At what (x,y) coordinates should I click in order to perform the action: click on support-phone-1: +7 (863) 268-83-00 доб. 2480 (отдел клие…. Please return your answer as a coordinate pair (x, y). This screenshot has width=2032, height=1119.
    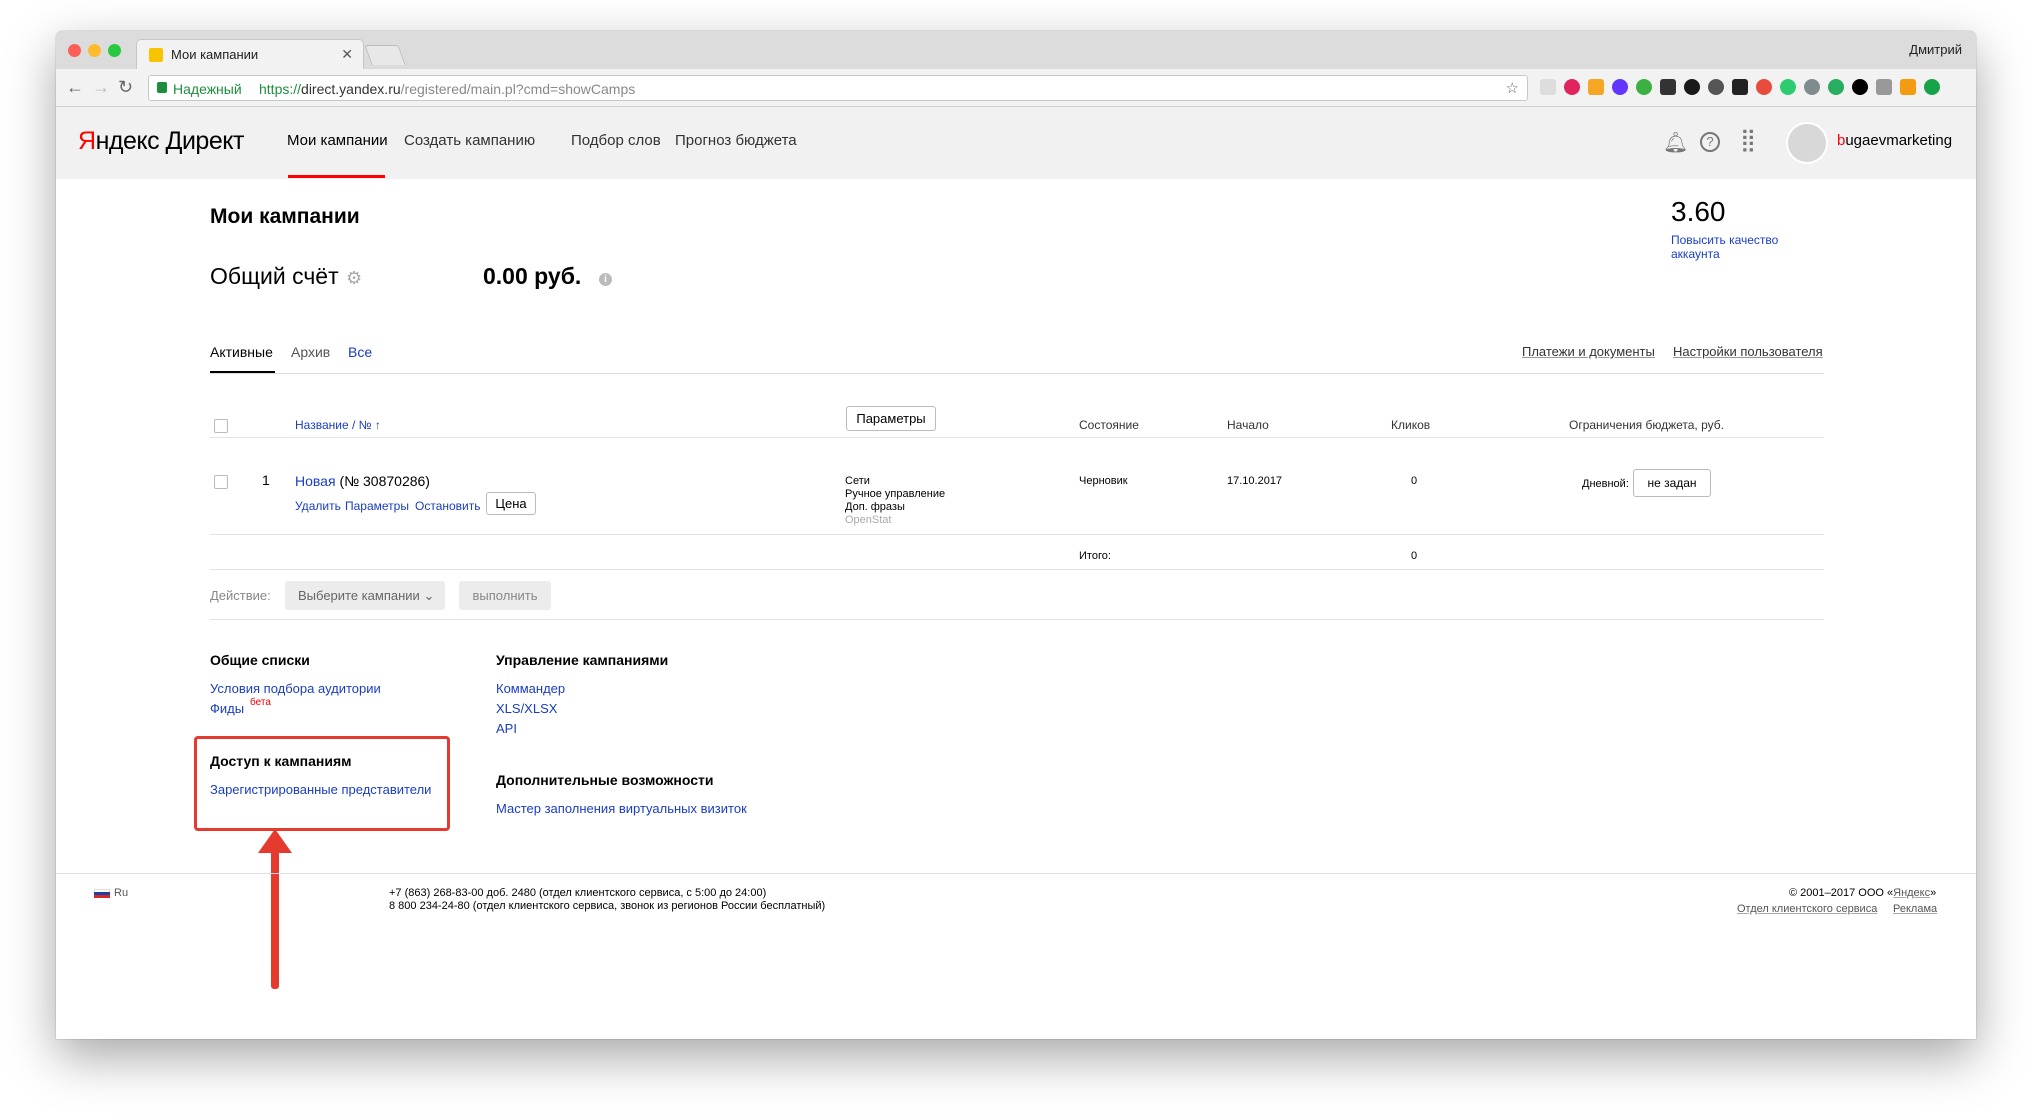
    Looking at the image, I should click on (578, 893).